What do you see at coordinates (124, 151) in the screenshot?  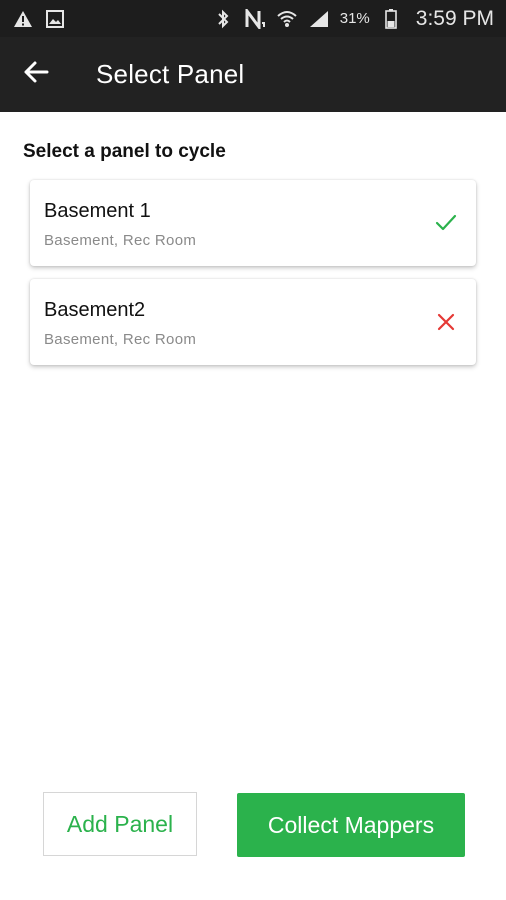 I see `section-heading: Select a panel to cycle` at bounding box center [124, 151].